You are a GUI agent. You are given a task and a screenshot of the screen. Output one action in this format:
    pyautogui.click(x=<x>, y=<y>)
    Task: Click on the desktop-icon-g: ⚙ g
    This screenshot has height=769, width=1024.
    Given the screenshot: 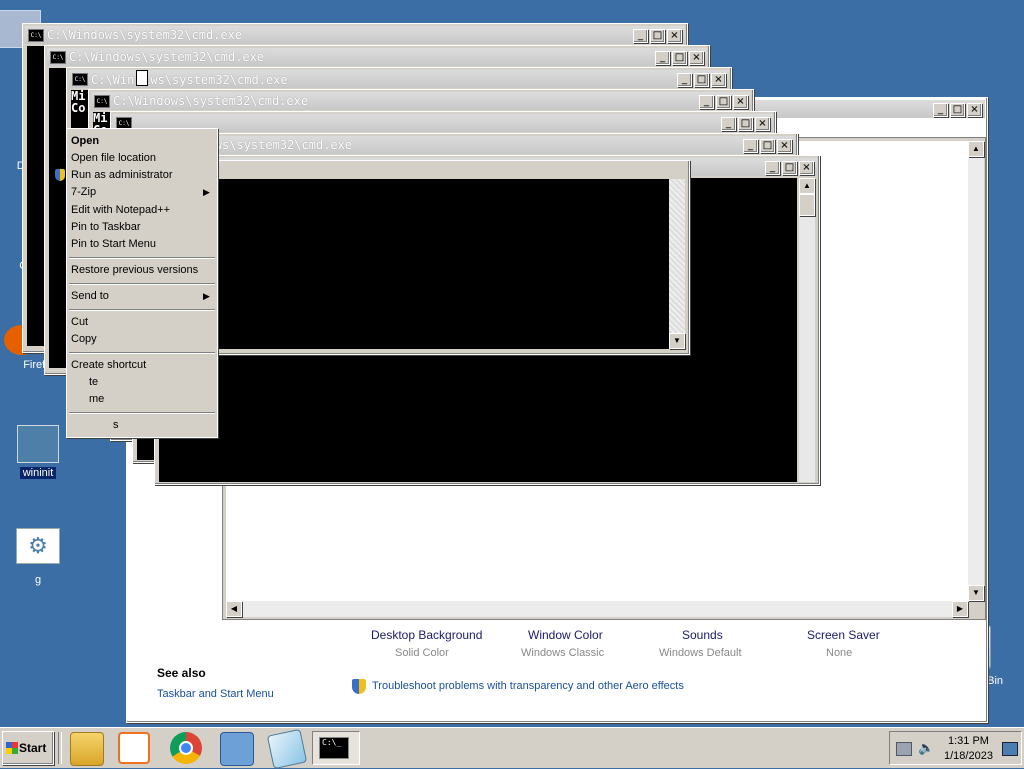 What is the action you would take?
    pyautogui.click(x=39, y=557)
    